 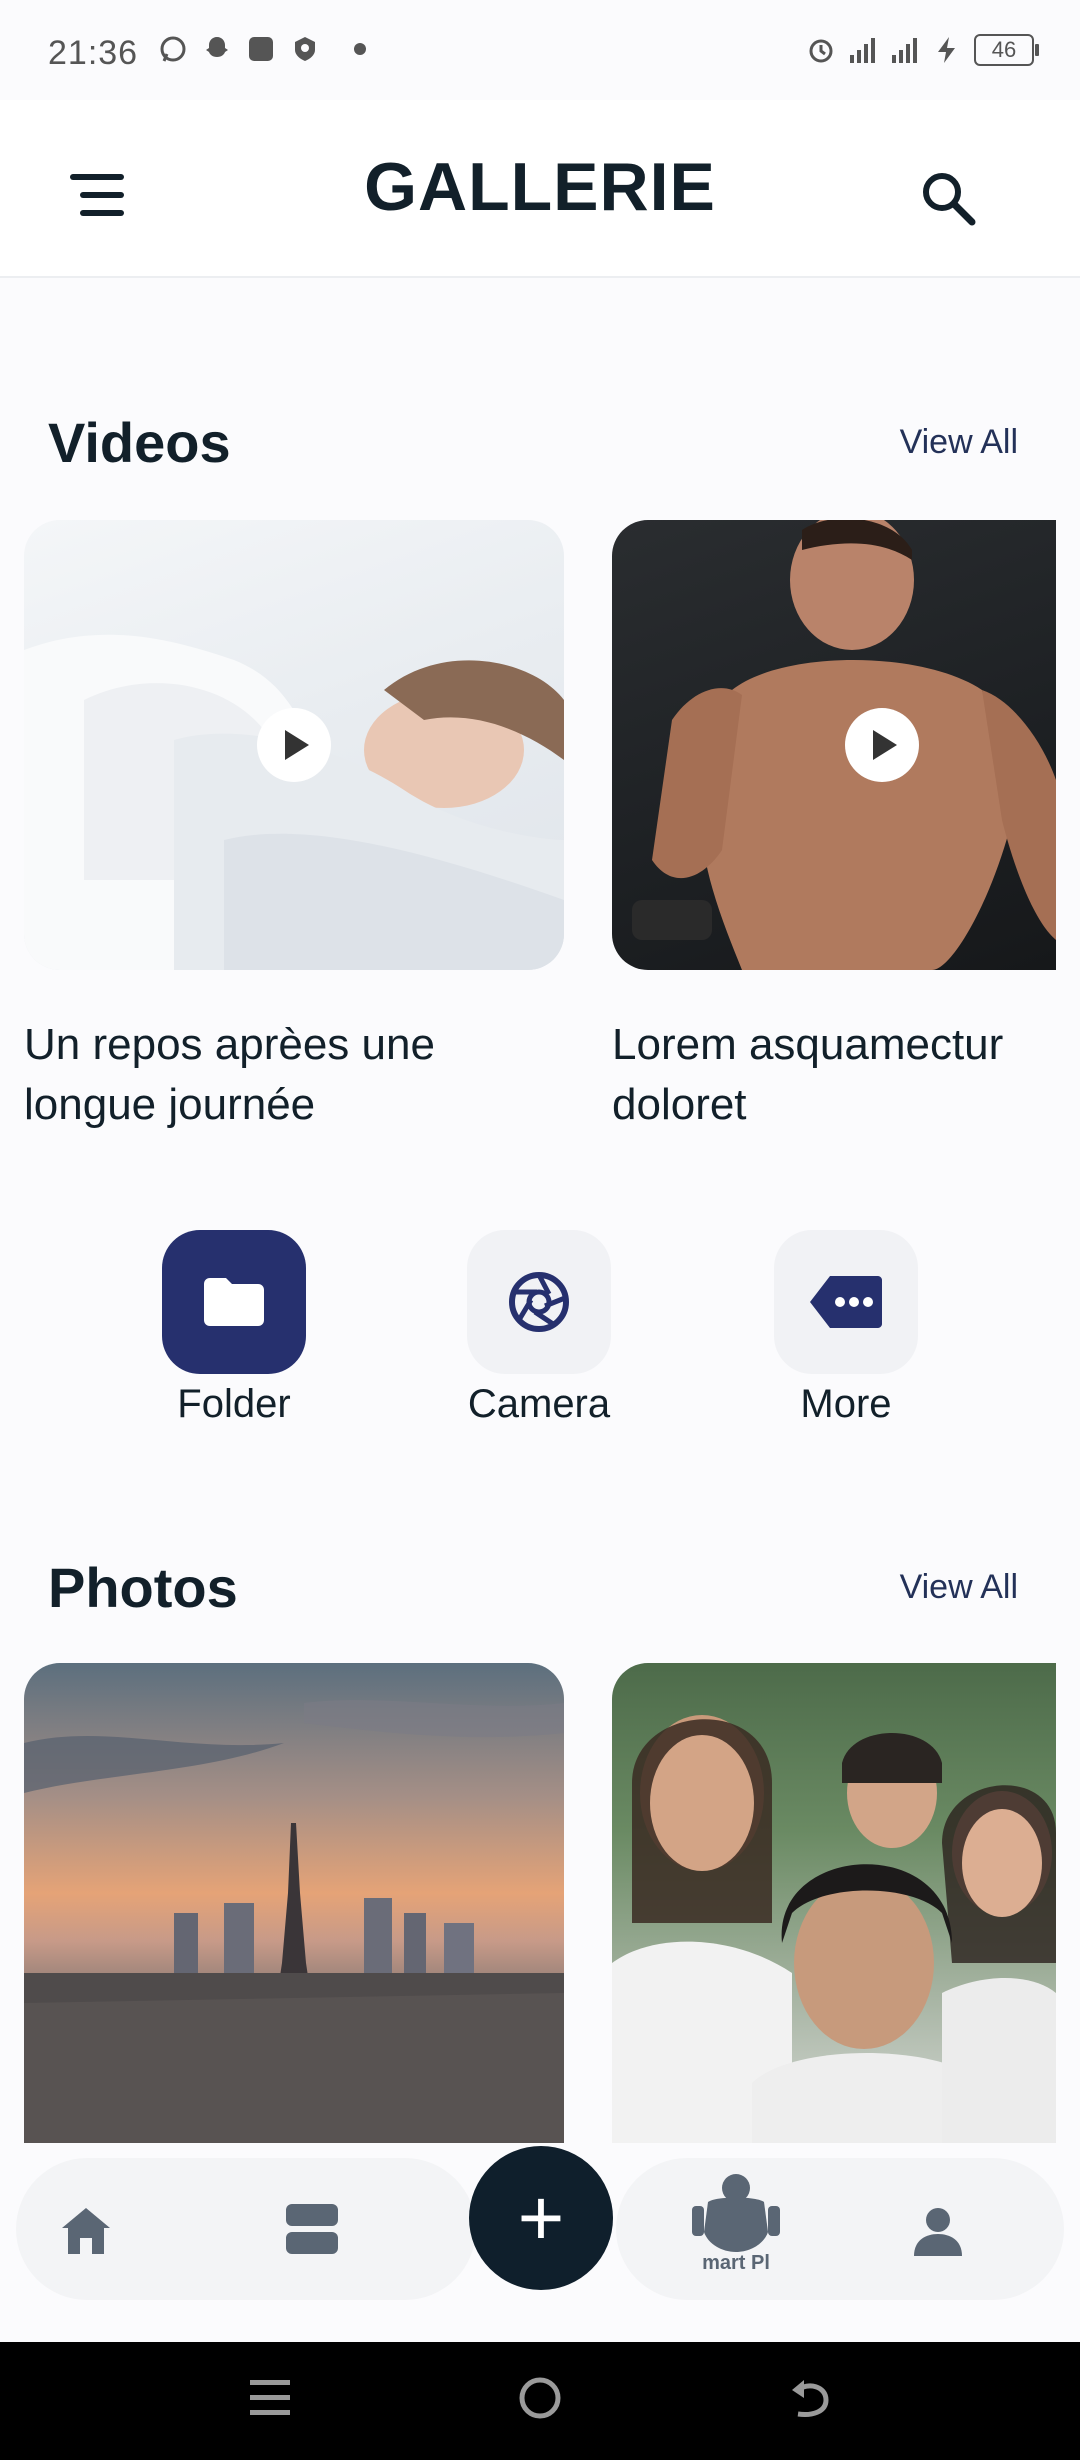 I want to click on video-caption-line: doloret, so click(x=679, y=1104).